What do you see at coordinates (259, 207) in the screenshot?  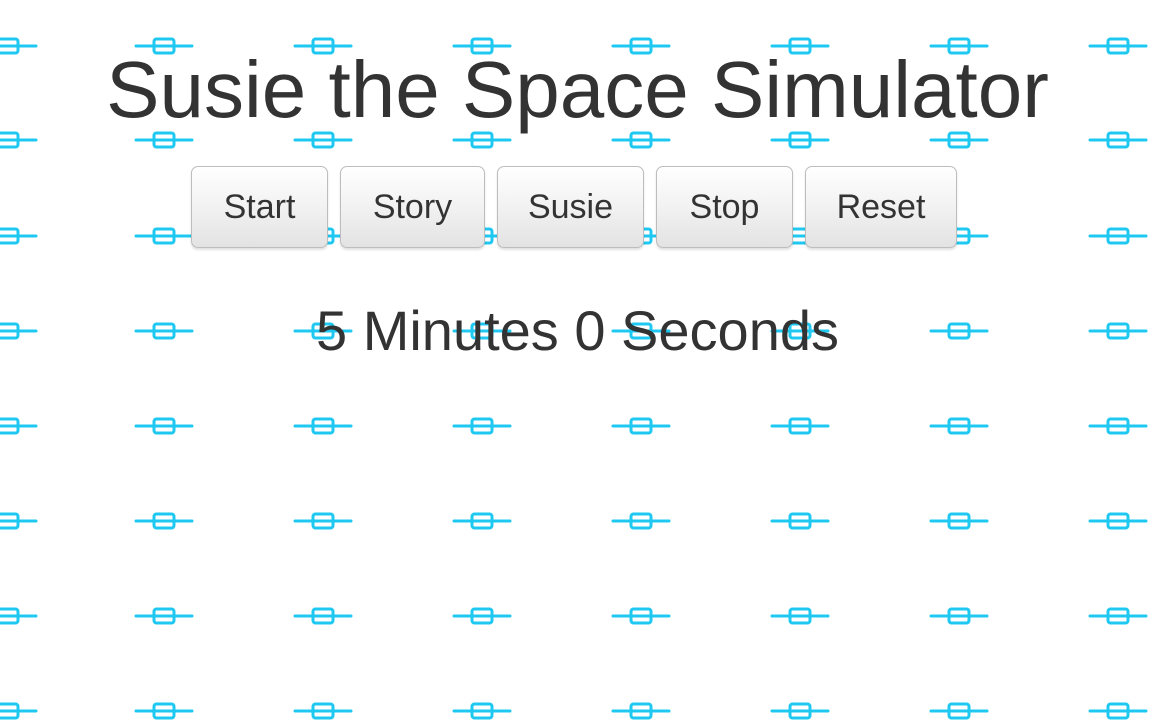 I see `start-button: Start` at bounding box center [259, 207].